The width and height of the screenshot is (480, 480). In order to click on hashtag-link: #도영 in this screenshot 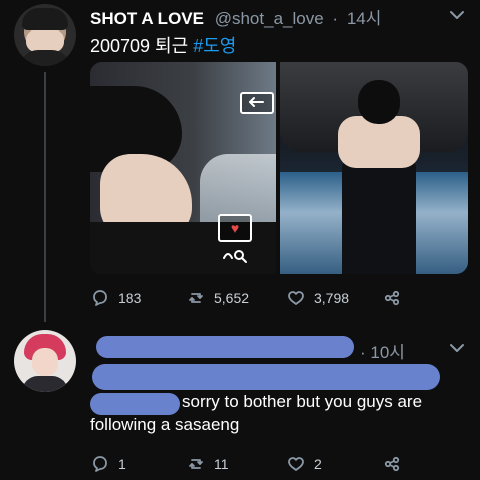, I will do `click(214, 46)`.